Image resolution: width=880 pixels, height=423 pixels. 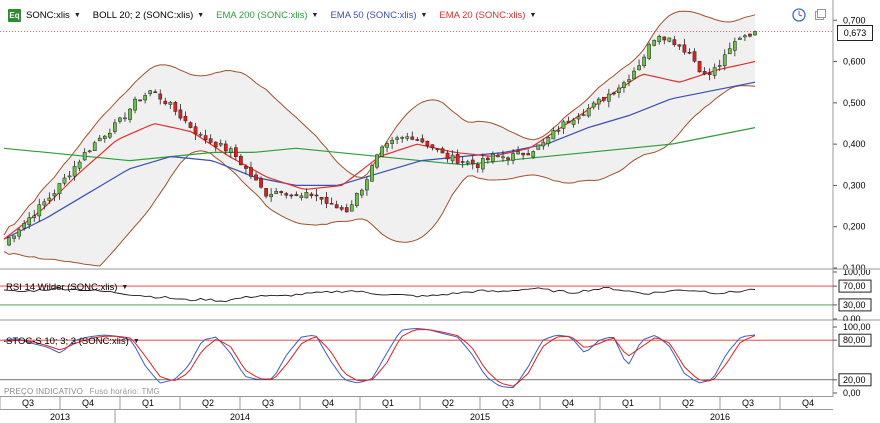 I want to click on y-tick-label: 0,500, so click(x=854, y=103).